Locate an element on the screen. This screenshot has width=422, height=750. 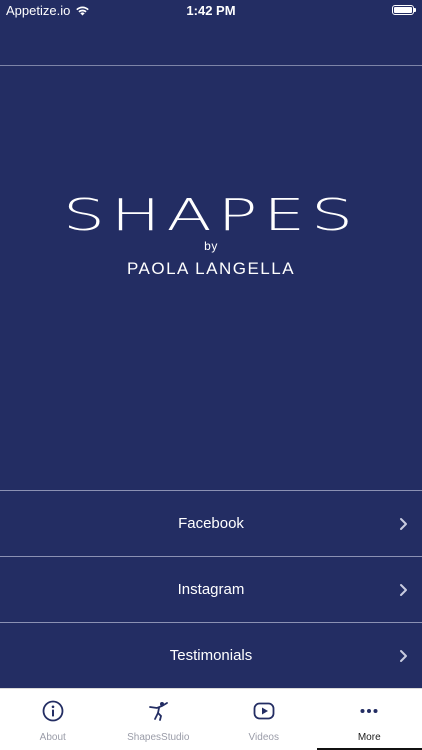
status-bar: Appetize.io 1:42 PM is located at coordinates (211, 11).